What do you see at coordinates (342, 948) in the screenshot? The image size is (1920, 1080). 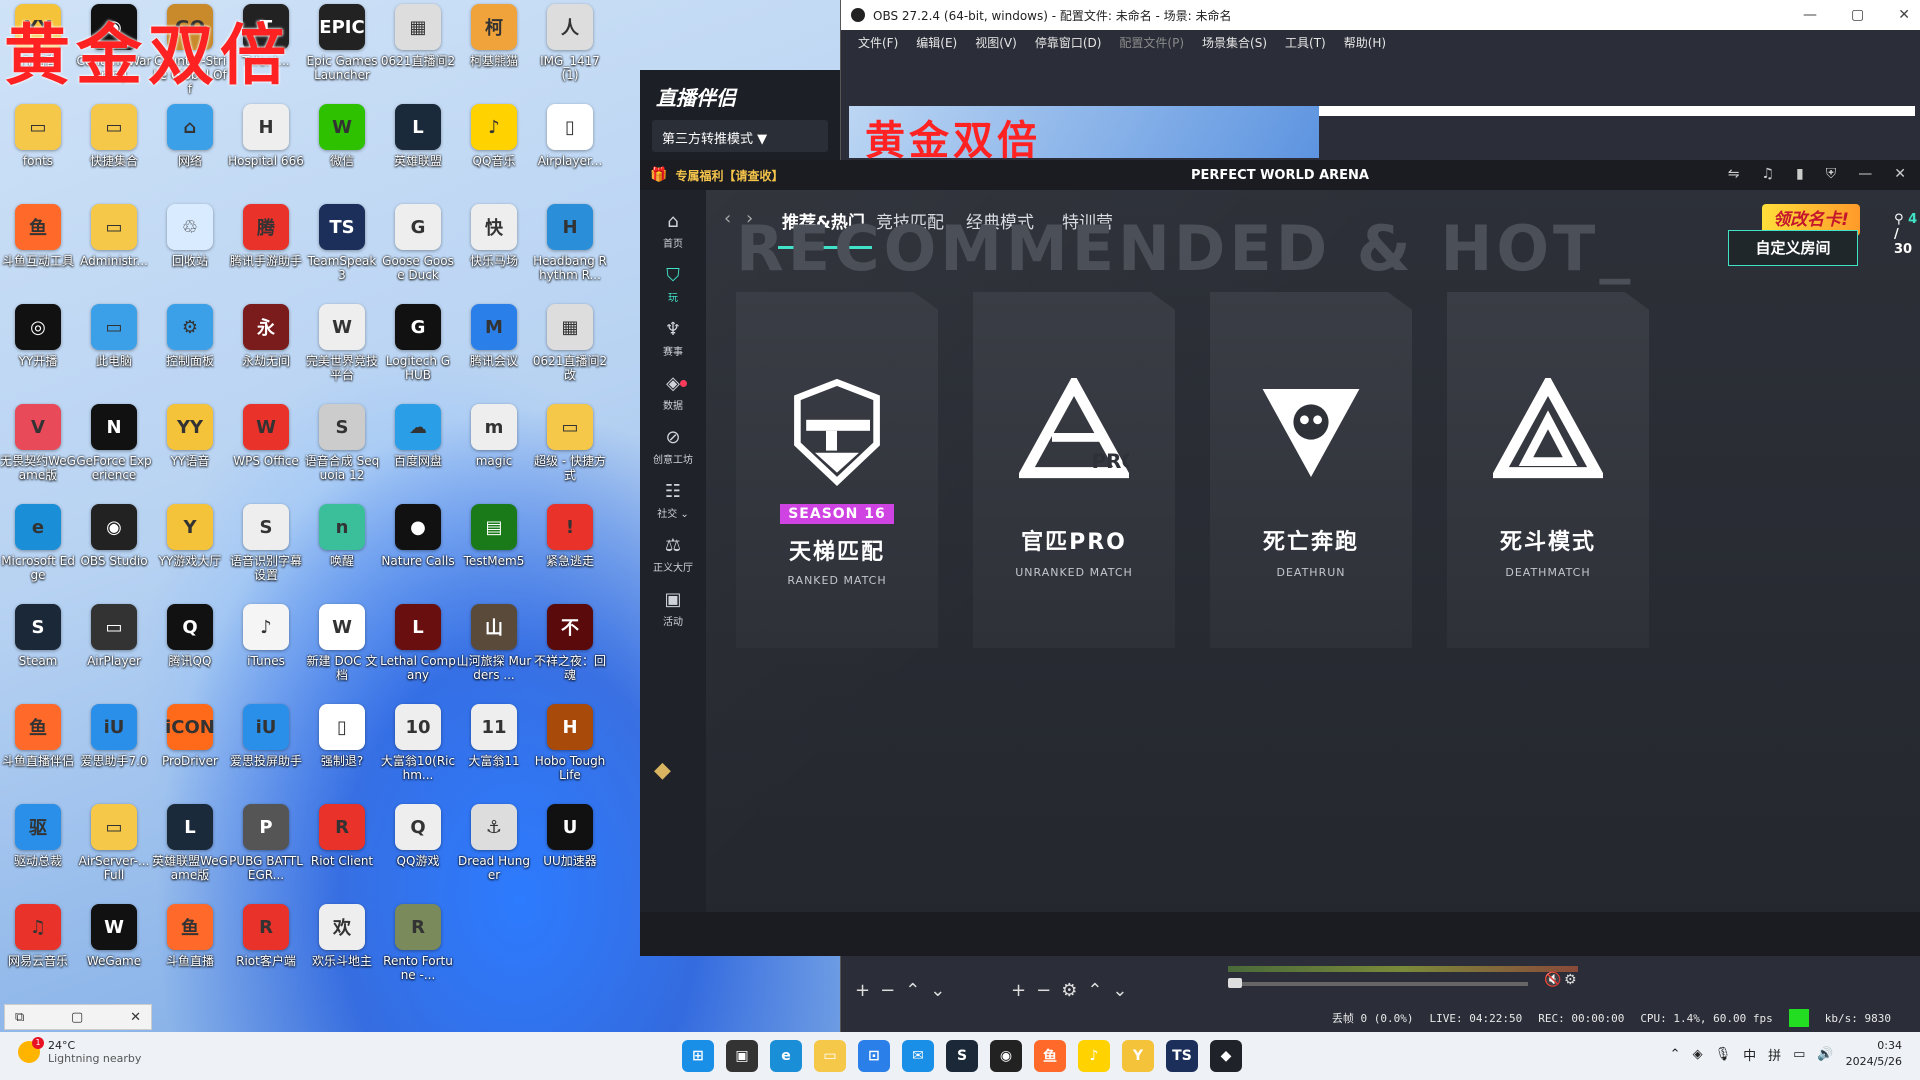 I see `desktop-icon: 欢欢乐斗地主` at bounding box center [342, 948].